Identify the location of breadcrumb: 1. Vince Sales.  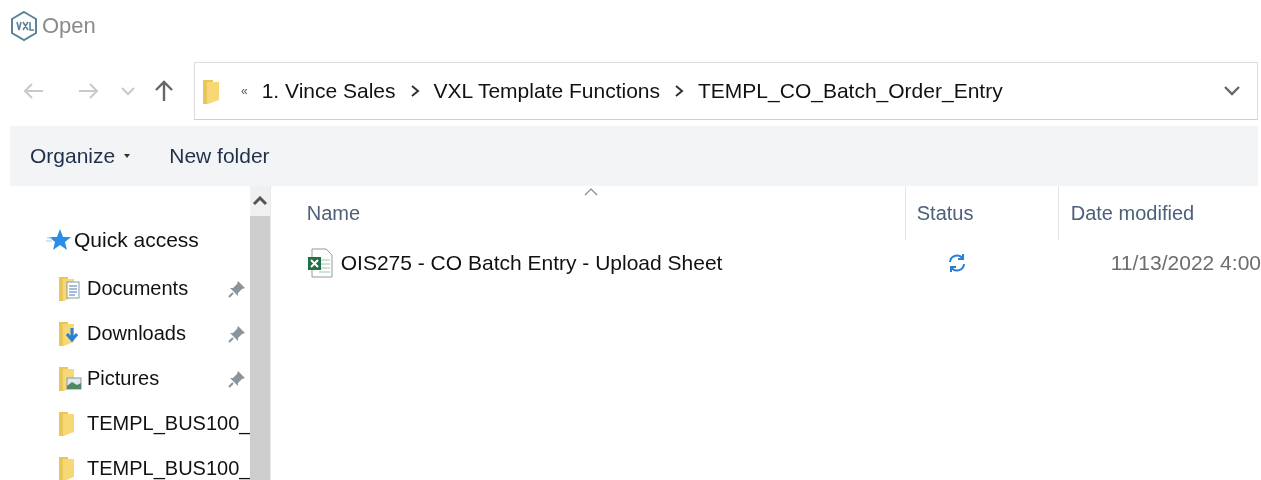
(328, 91).